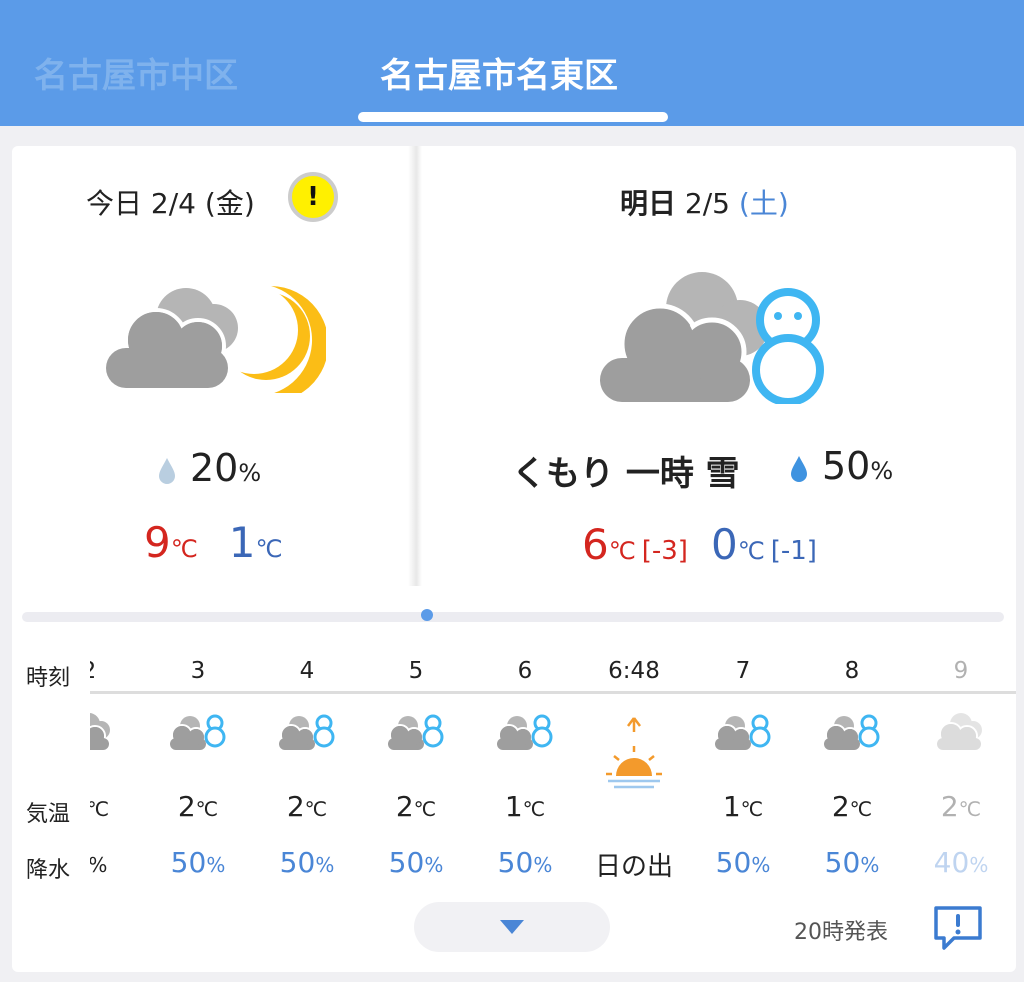 This screenshot has height=982, width=1024. I want to click on hourly-scroll-track, so click(513, 617).